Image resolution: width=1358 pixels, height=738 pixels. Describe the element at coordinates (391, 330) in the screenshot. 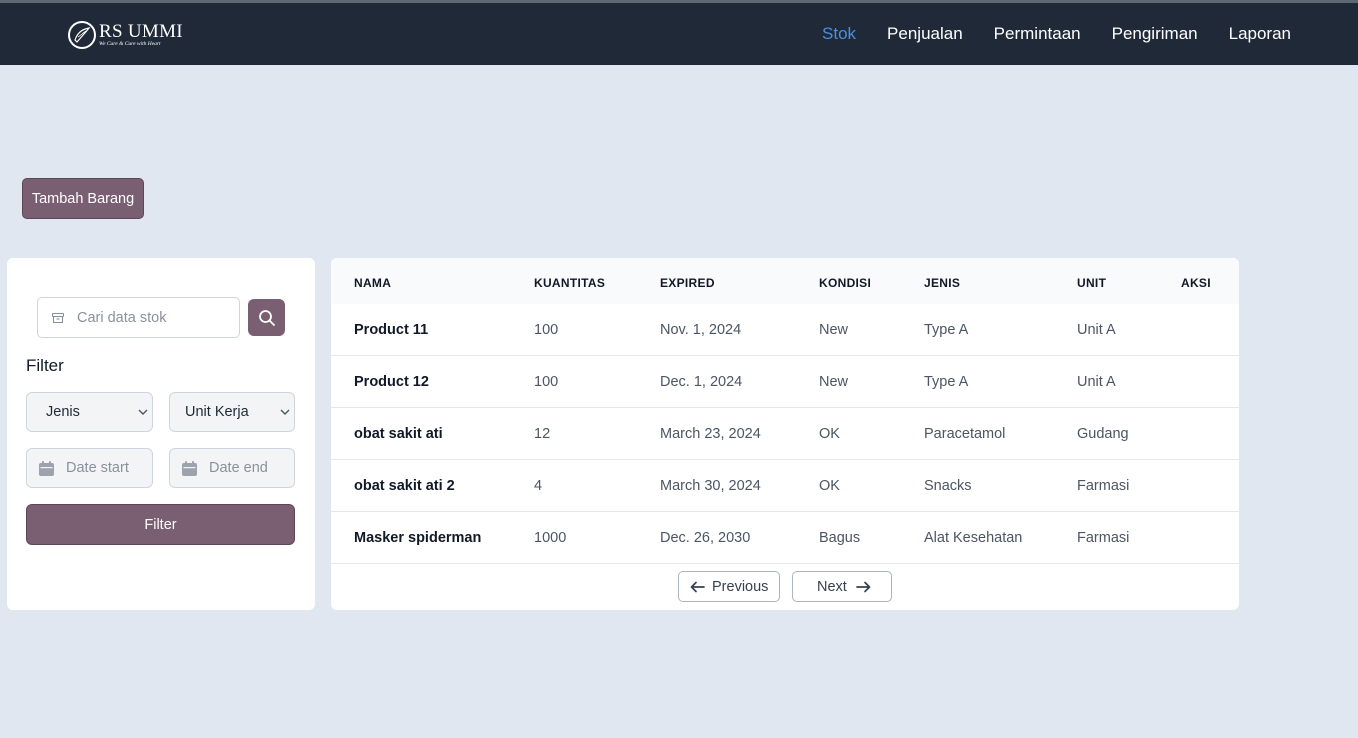

I see `cell-nama: Product 11` at that location.